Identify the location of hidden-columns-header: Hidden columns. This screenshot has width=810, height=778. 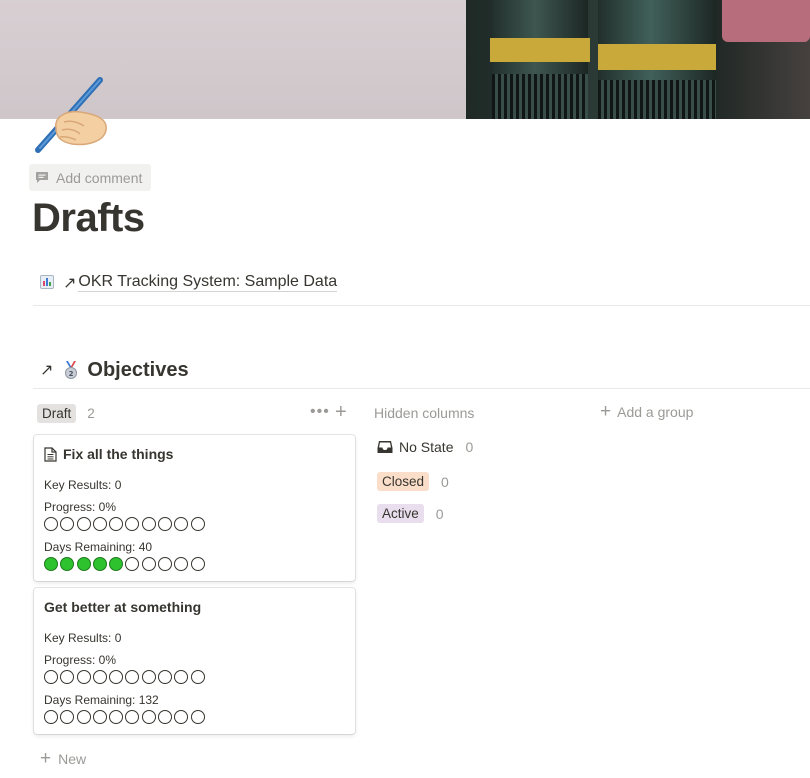
(424, 413).